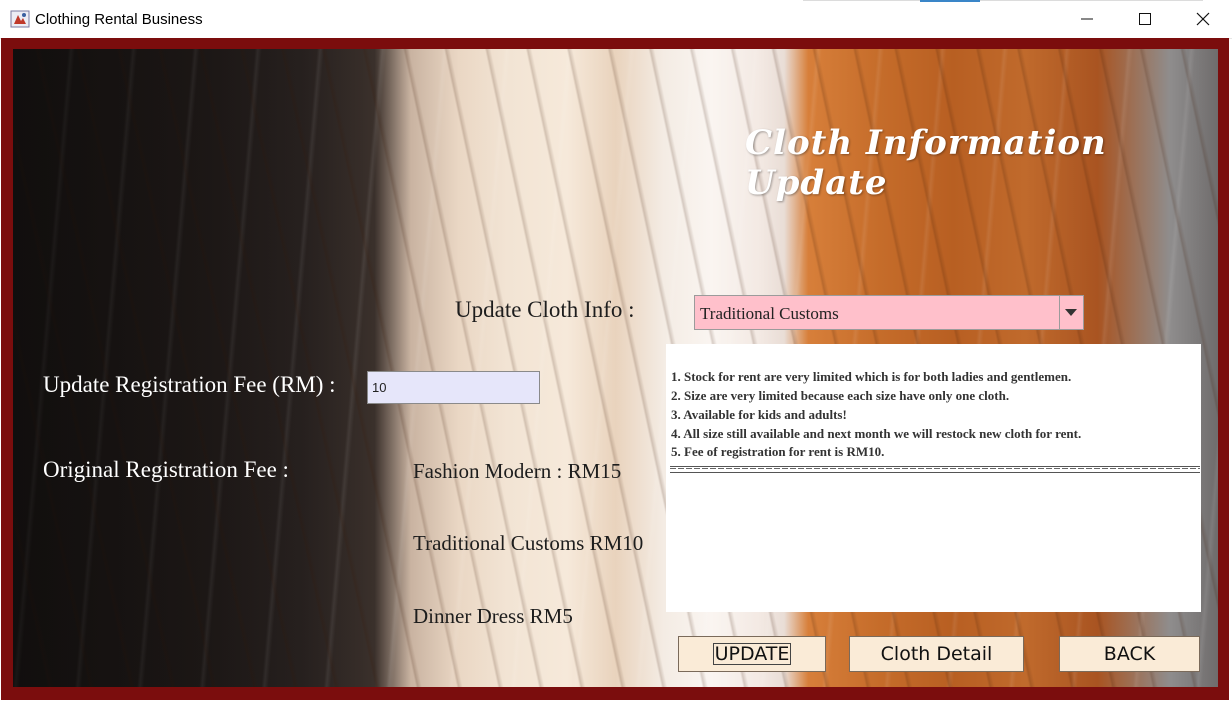 The height and width of the screenshot is (703, 1232). I want to click on note-line-3: 3. Available for kids and adults!, so click(759, 414).